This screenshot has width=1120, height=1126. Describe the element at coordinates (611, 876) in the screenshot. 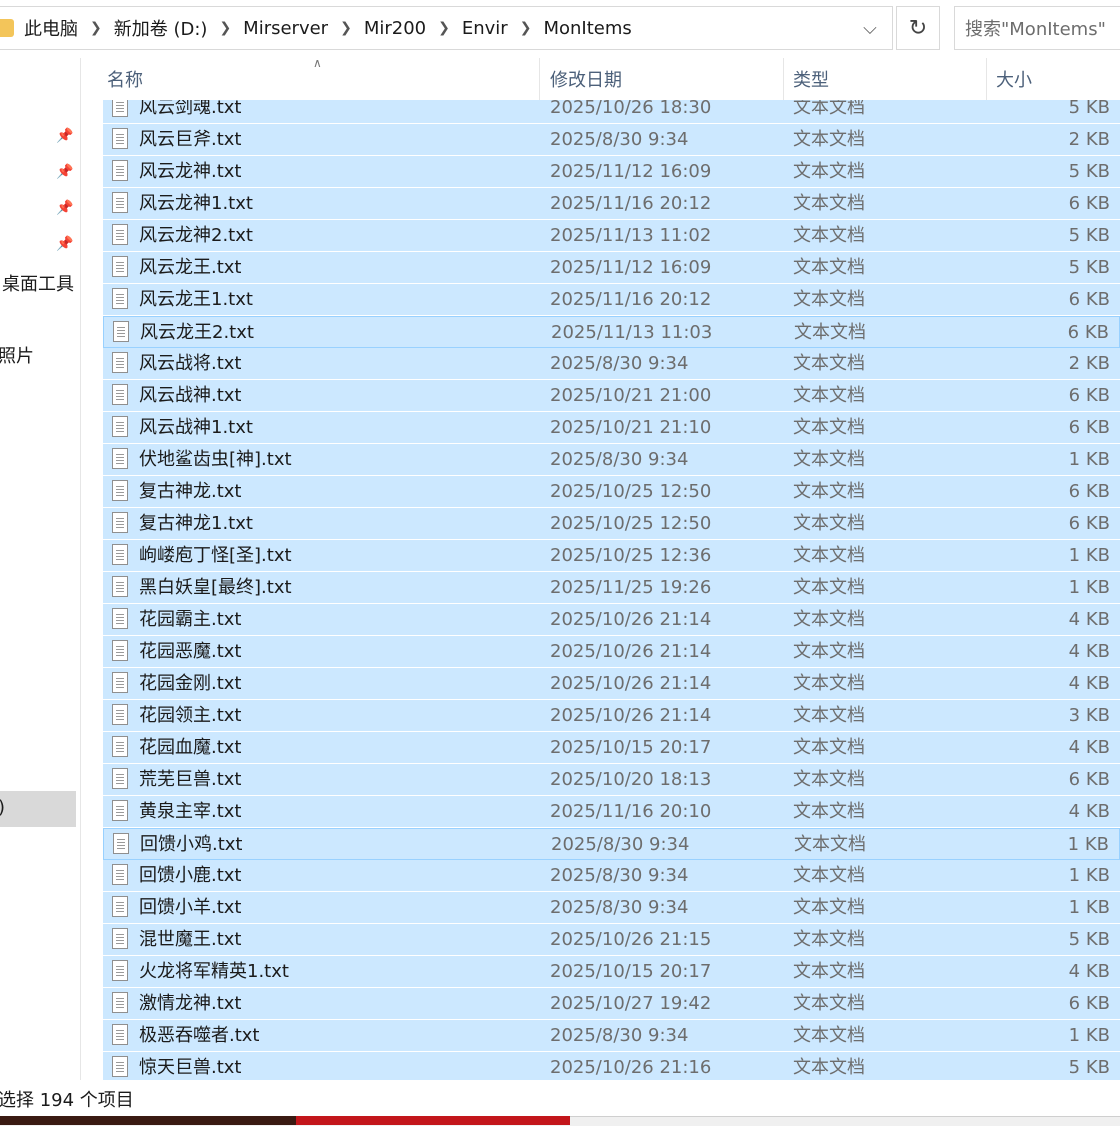

I see `file-row: 回馈小鹿.txt 2025/8/30 9:34 文本文档 1 KB` at that location.